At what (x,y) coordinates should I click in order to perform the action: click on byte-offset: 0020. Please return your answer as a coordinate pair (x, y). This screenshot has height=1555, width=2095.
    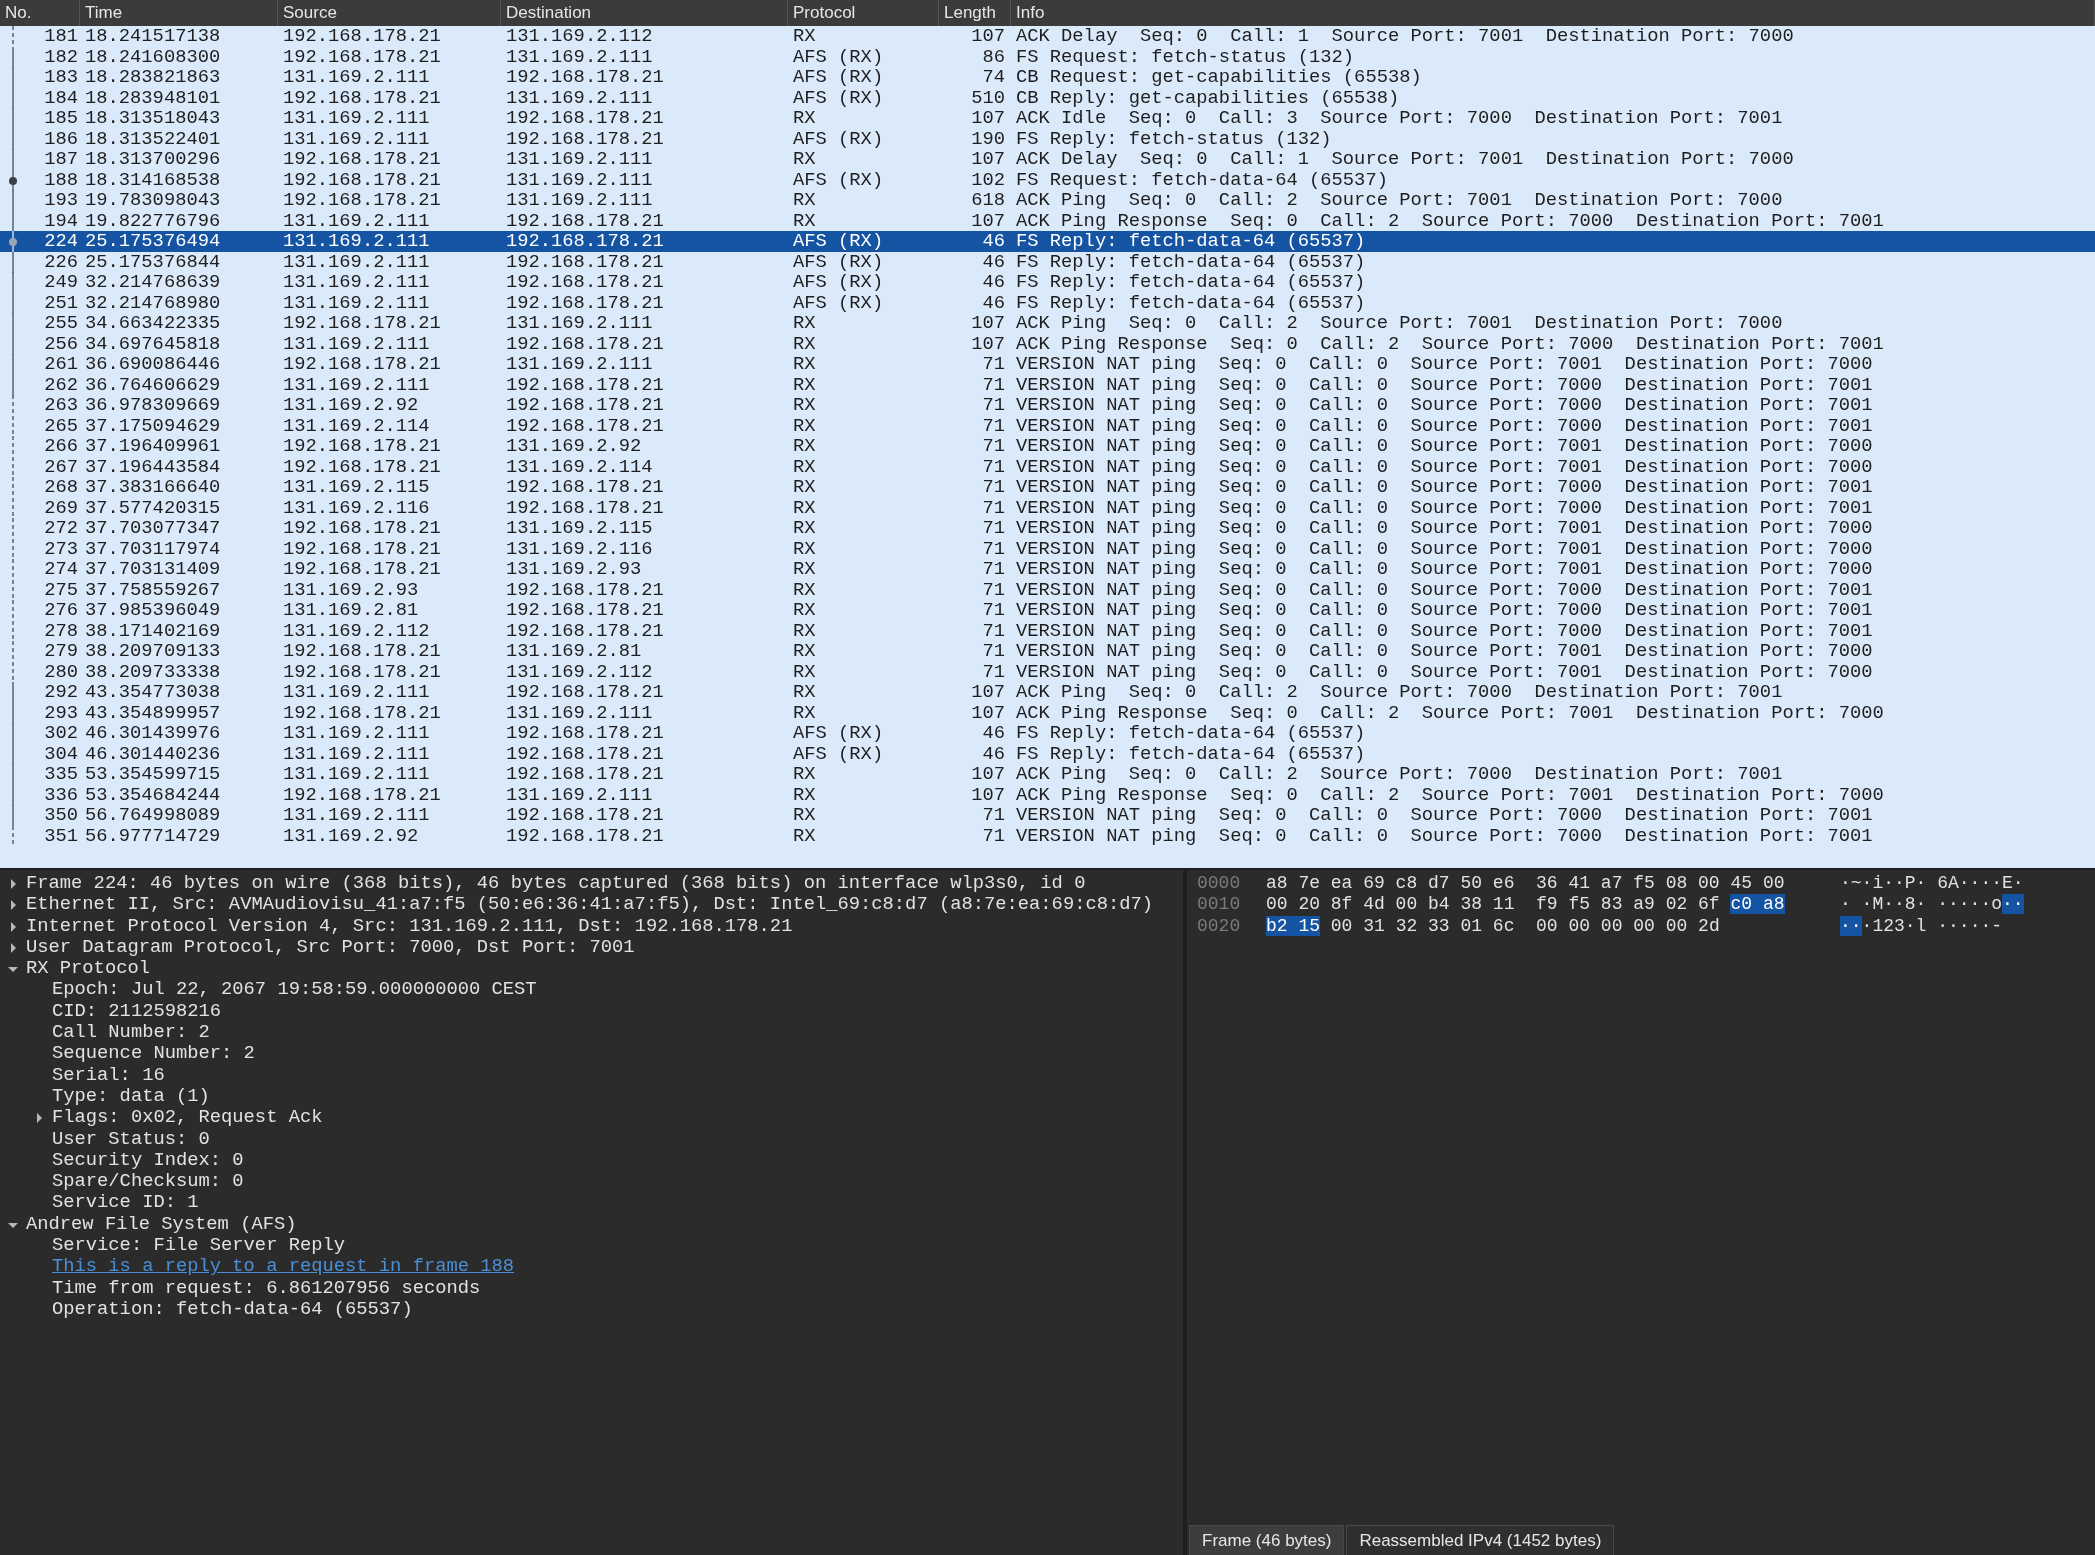
    Looking at the image, I should click on (1219, 926).